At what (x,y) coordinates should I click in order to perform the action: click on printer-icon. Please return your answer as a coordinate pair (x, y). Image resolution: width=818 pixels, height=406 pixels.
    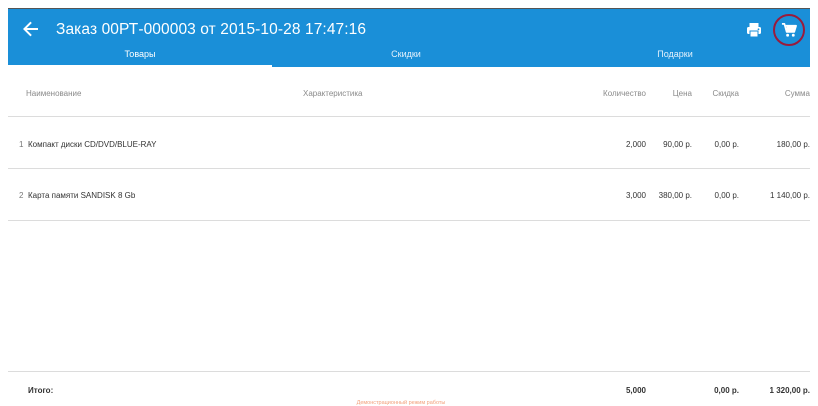
    Looking at the image, I should click on (755, 31).